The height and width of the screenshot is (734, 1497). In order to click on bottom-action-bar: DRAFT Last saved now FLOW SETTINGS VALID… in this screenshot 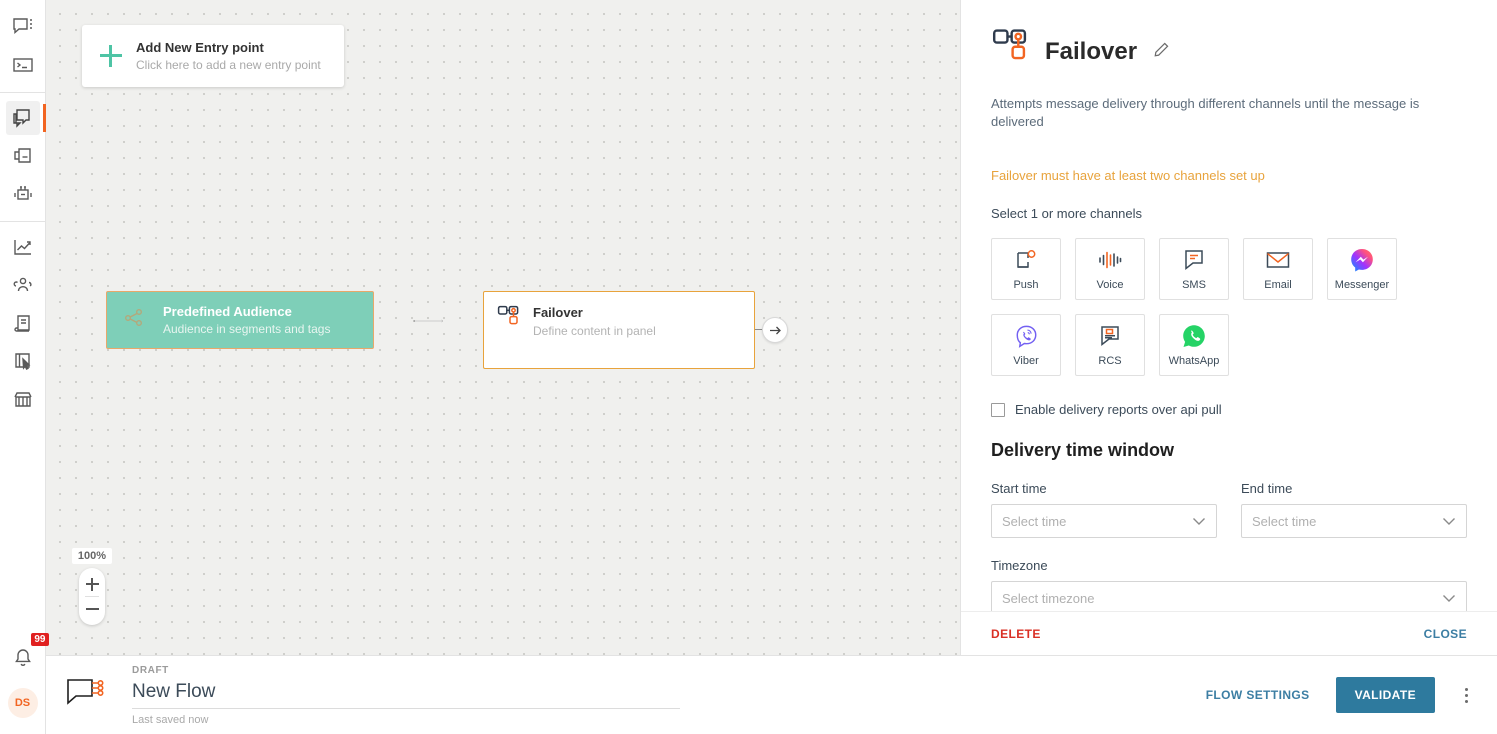, I will do `click(771, 694)`.